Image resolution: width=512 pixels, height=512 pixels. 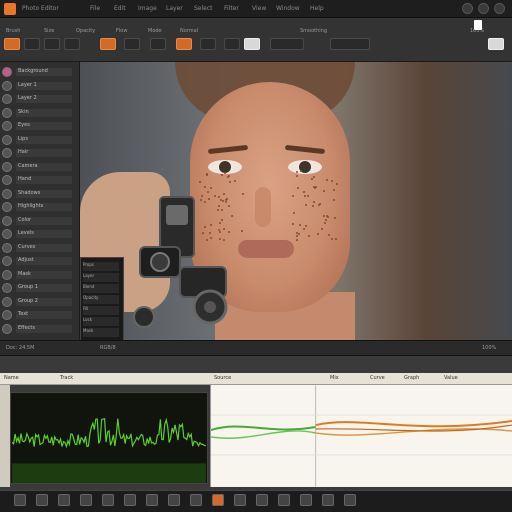 I want to click on timeline-col-graph: Graph, so click(x=418, y=378).